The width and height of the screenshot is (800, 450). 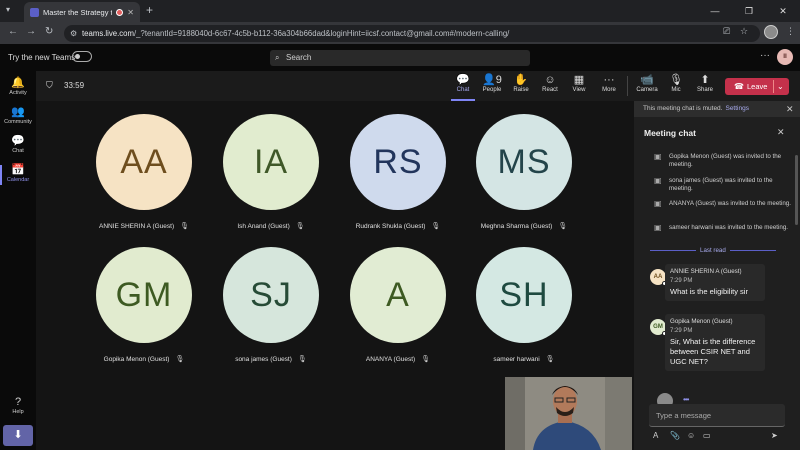 What do you see at coordinates (18, 93) in the screenshot?
I see `rail-label: Activity` at bounding box center [18, 93].